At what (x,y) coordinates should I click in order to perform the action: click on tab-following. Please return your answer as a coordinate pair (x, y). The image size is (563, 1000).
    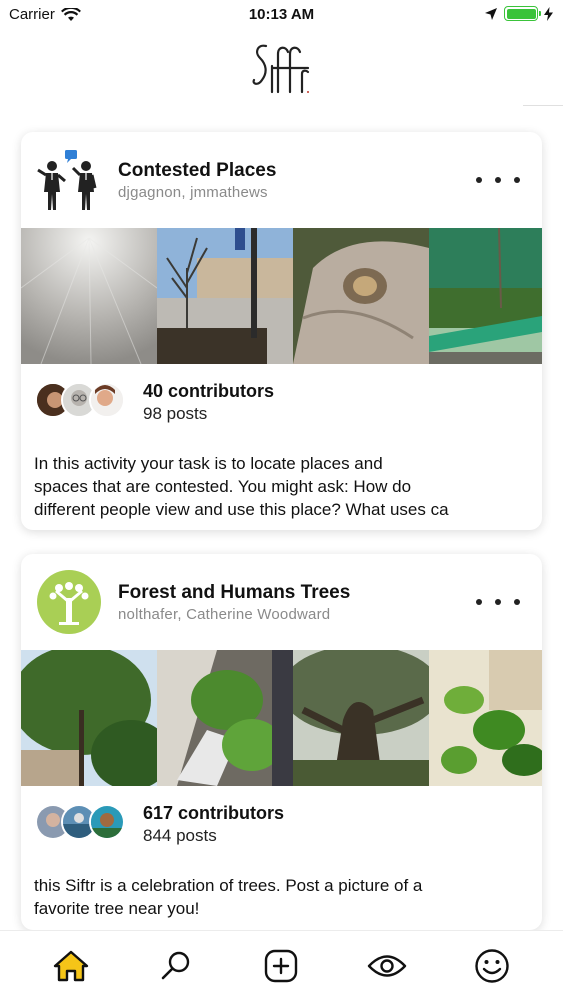
    Looking at the image, I should click on (387, 966).